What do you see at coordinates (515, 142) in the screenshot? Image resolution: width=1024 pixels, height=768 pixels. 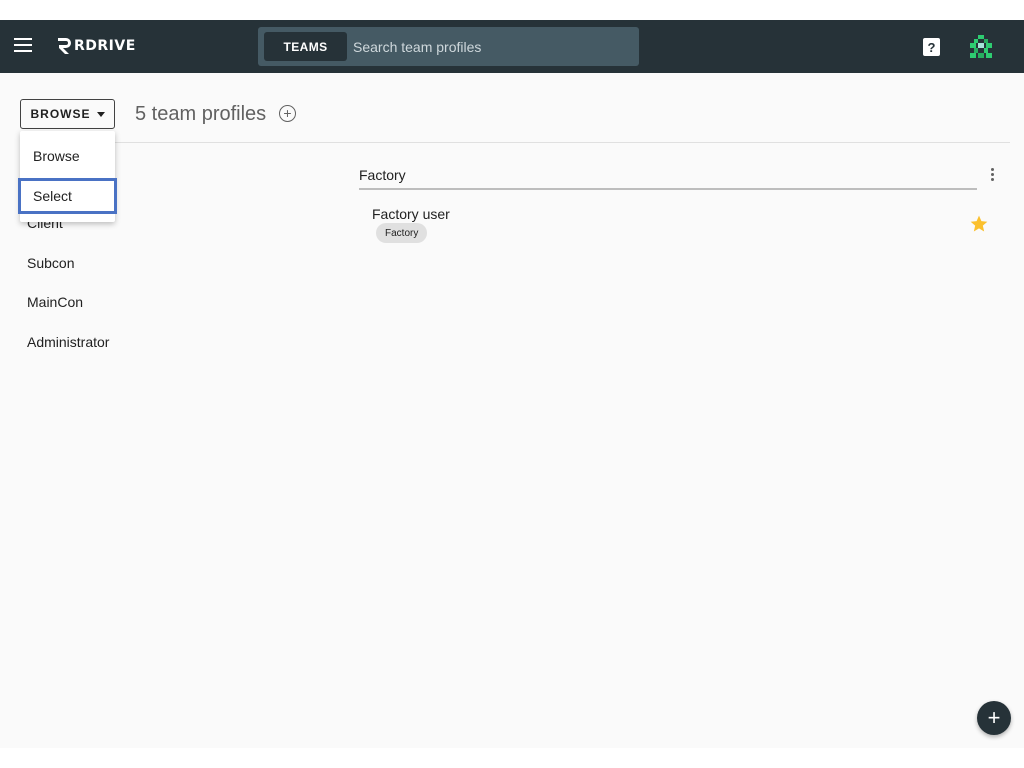 I see `header-divider` at bounding box center [515, 142].